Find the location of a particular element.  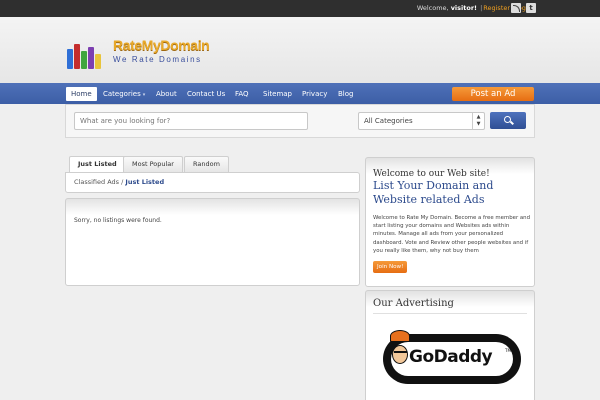

arrow-down-icon: ▼ is located at coordinates (478, 124).